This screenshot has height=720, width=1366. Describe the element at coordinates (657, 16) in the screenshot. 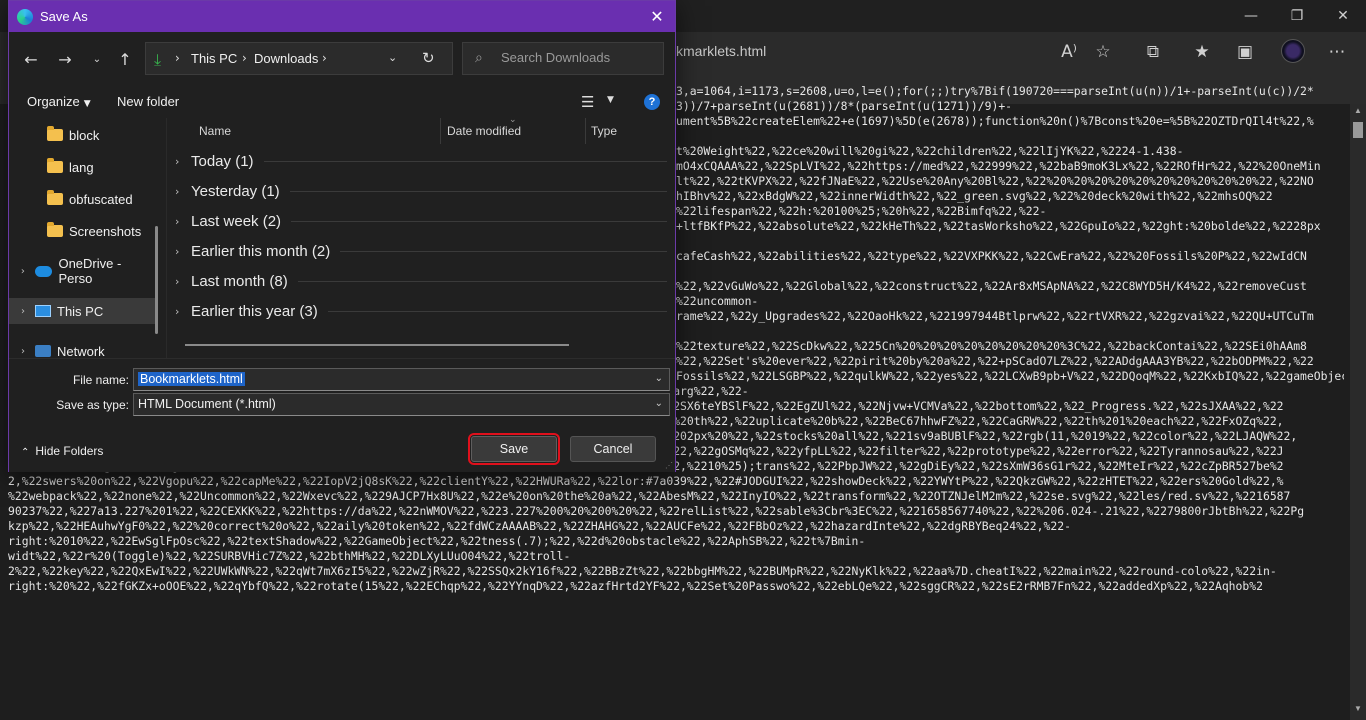

I see `dialog-close-icon: ✕` at that location.